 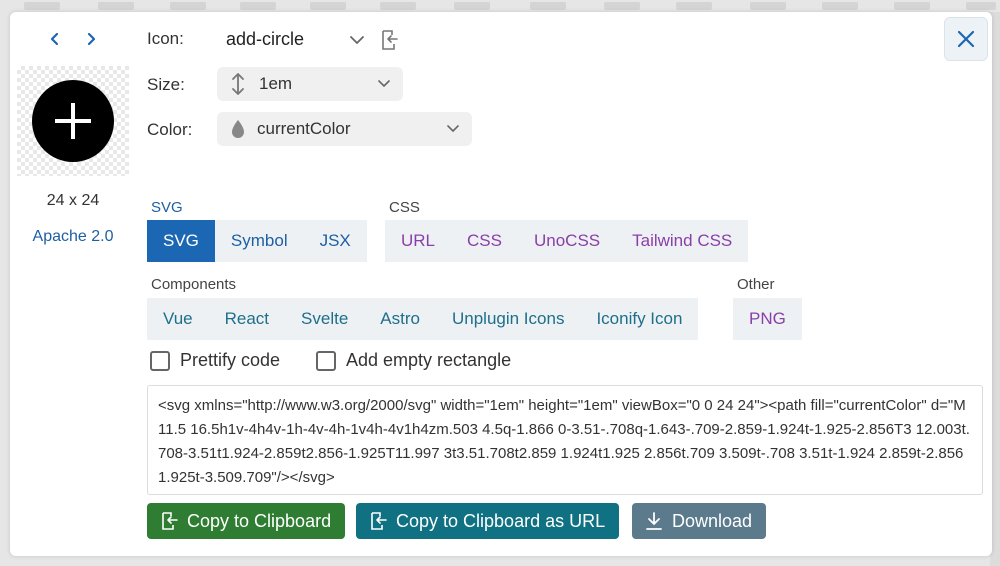 I want to click on download-button: Download, so click(x=699, y=521).